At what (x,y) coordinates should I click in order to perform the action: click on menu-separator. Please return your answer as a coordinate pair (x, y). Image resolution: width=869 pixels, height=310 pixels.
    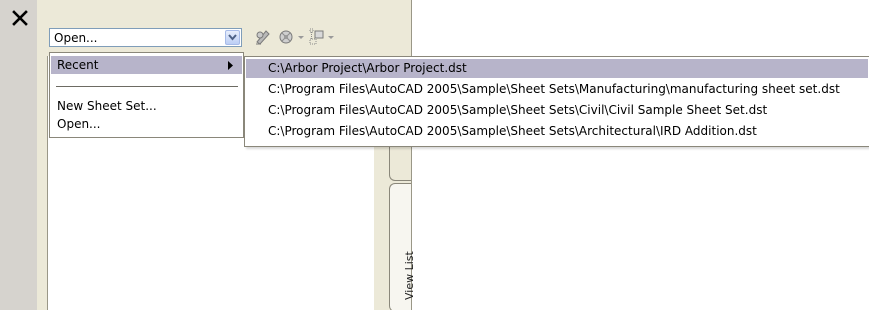
    Looking at the image, I should click on (147, 86).